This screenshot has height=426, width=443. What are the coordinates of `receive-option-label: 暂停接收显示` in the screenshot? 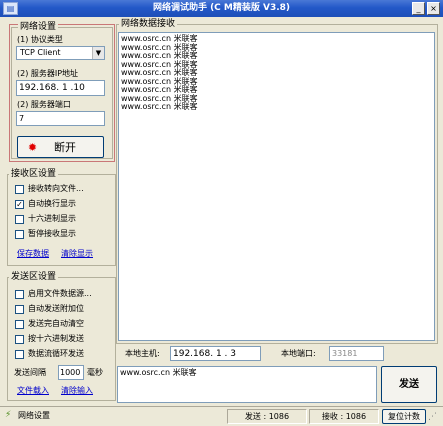 It's located at (52, 233).